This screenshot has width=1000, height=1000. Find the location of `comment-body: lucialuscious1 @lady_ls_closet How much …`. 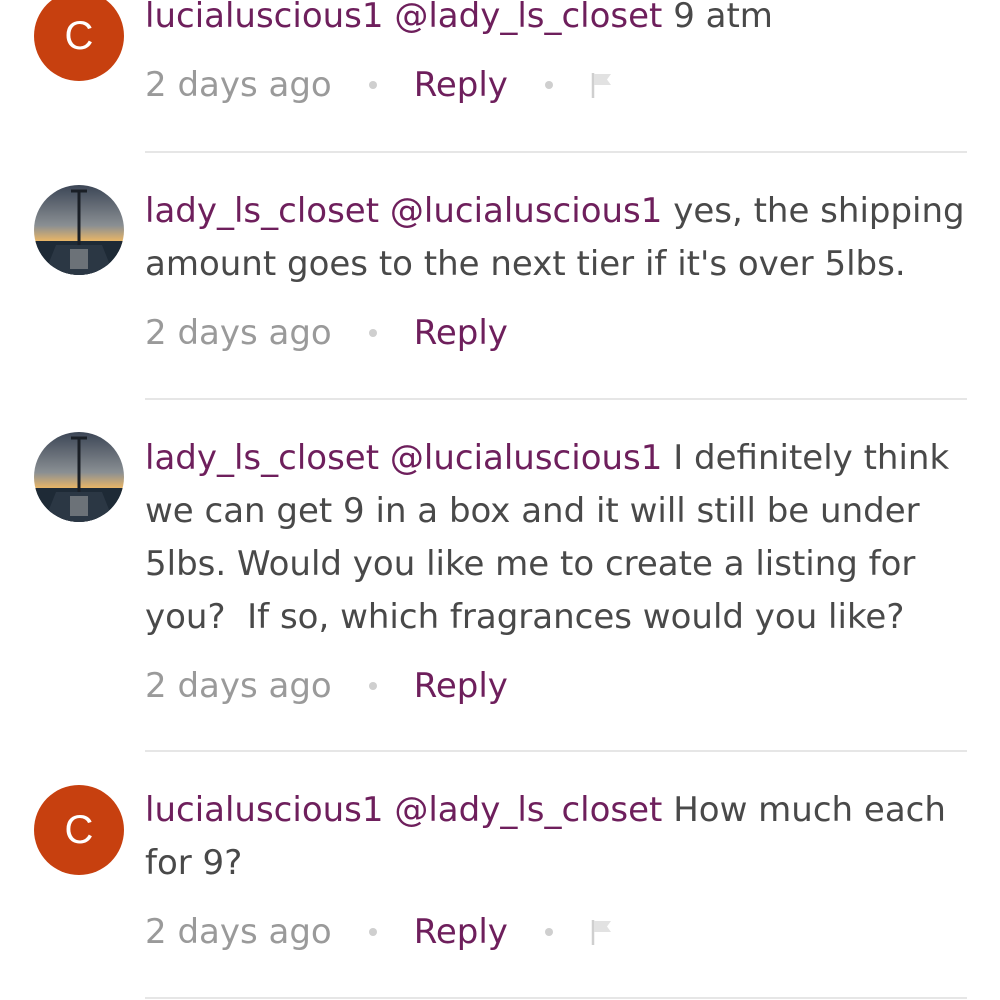

comment-body: lucialuscious1 @lady_ls_closet How much … is located at coordinates (557, 837).